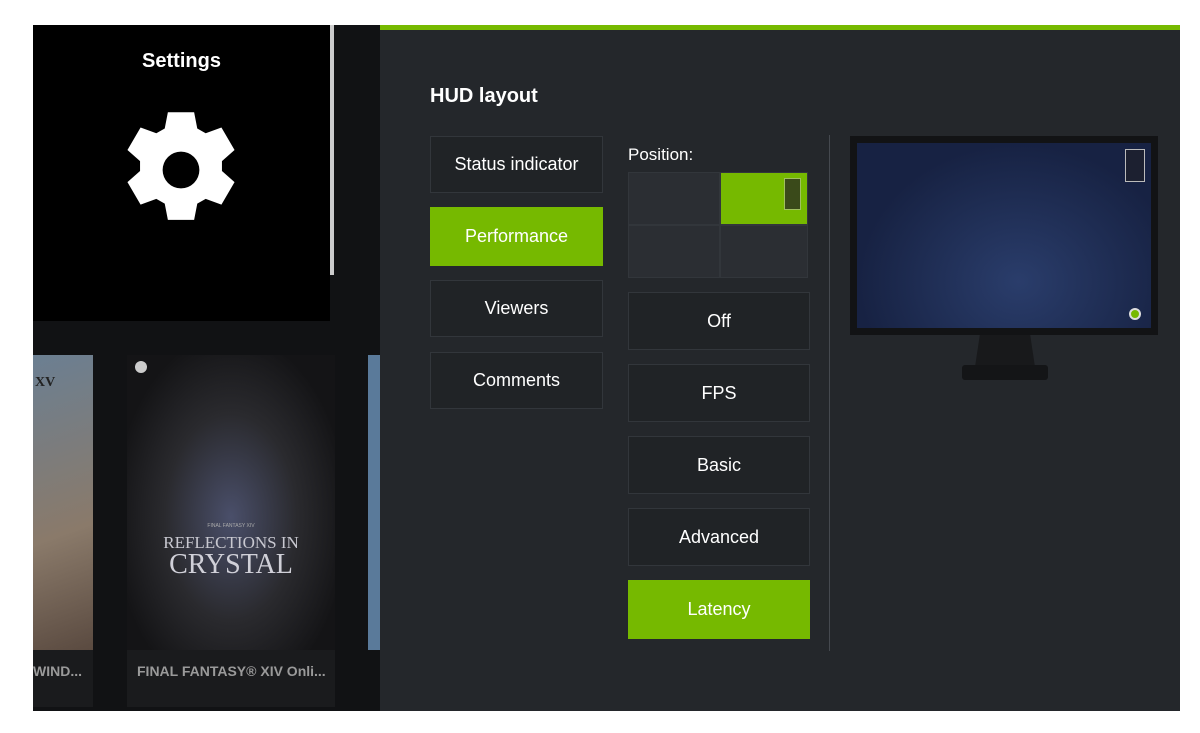 Image resolution: width=1200 pixels, height=733 pixels. Describe the element at coordinates (792, 194) in the screenshot. I see `position-marker-icon` at that location.